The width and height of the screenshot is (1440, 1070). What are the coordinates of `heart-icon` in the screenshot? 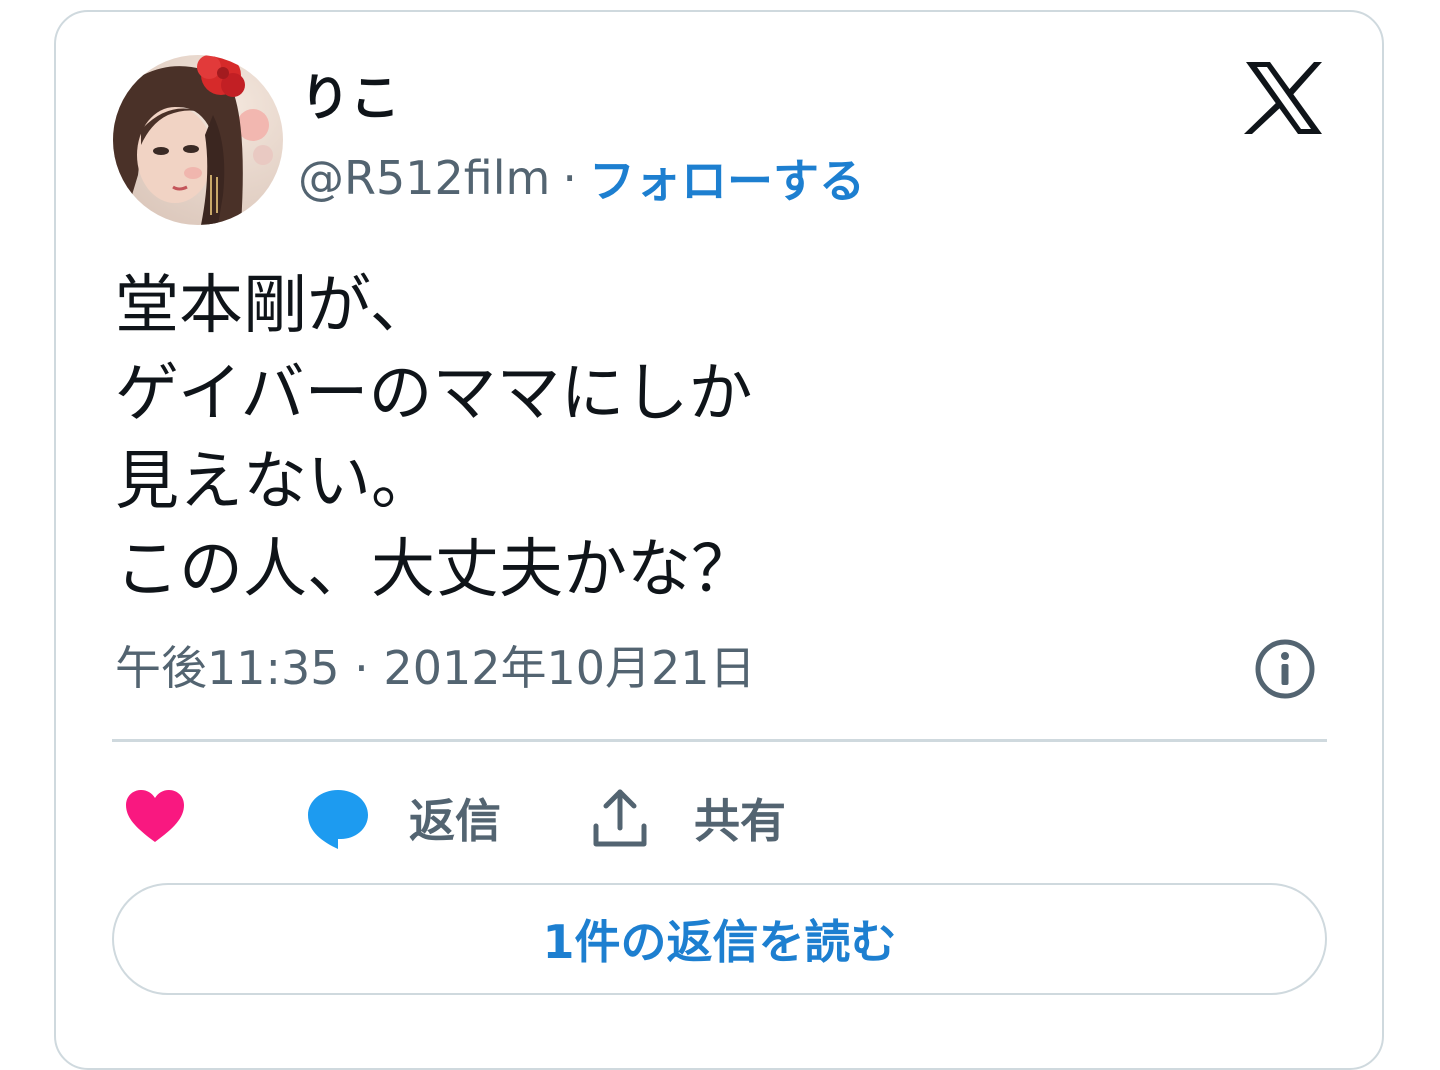 It's located at (155, 816).